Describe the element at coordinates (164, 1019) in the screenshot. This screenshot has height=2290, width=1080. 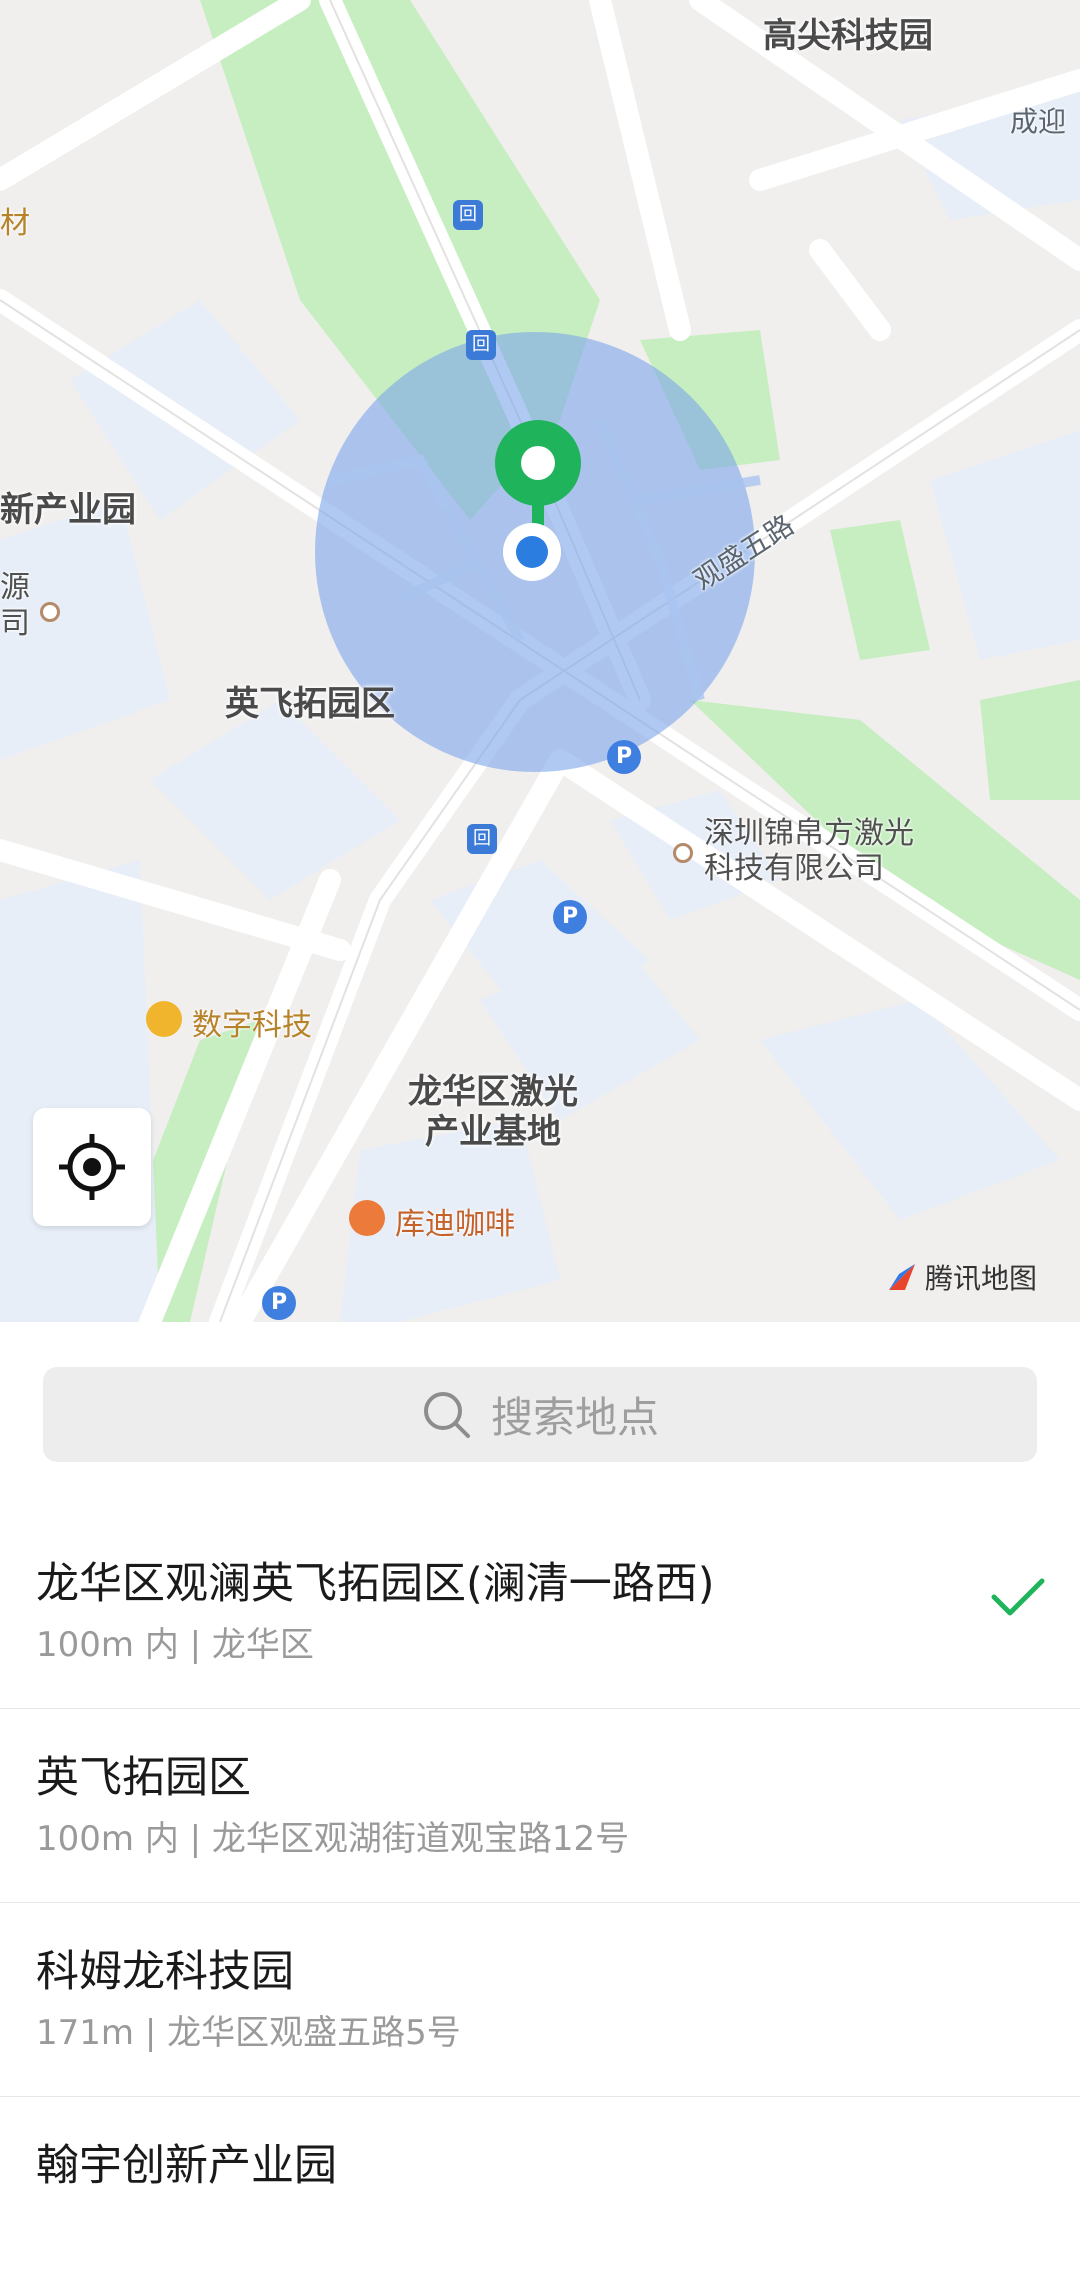
I see `poi-shop-icon` at that location.